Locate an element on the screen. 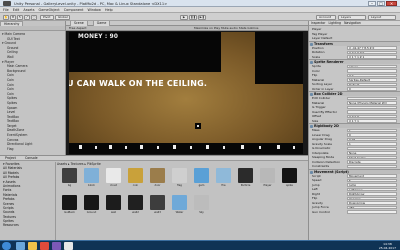 The height and width of the screenshot is (250, 400). money-counter: MONEY : 90 is located at coordinates (98, 36).